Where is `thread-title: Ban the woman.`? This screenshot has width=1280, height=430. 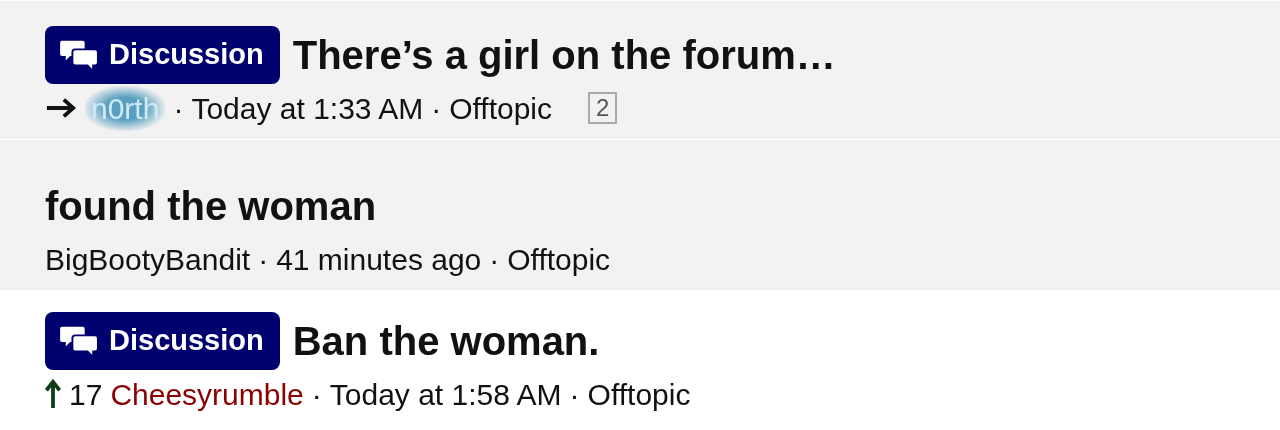 thread-title: Ban the woman. is located at coordinates (446, 341).